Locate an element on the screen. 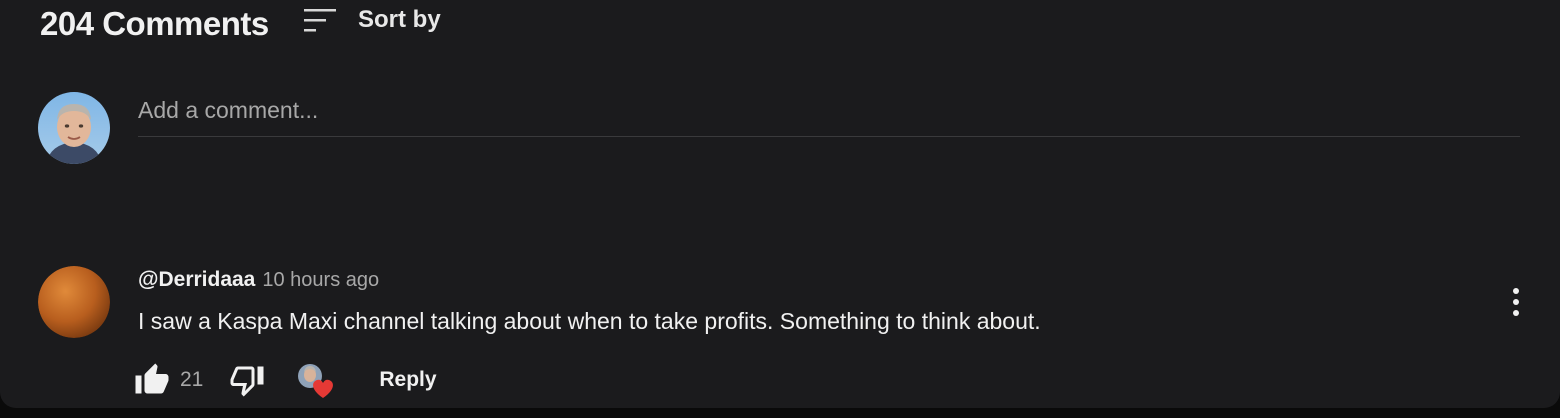  add-comment-input is located at coordinates (829, 110).